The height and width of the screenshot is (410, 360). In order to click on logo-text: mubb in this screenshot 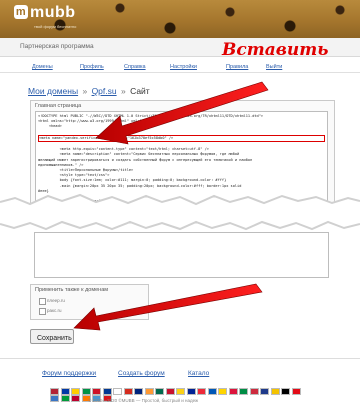, I will do `click(53, 12)`.